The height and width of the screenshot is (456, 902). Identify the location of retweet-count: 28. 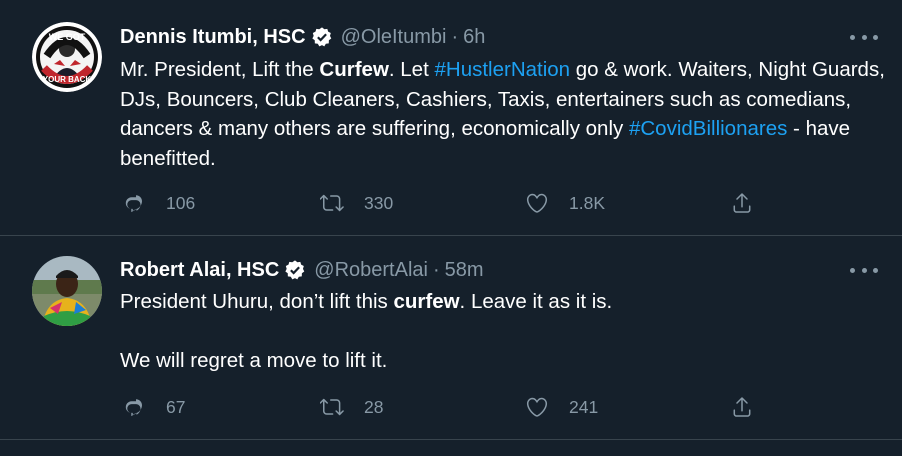
(374, 406).